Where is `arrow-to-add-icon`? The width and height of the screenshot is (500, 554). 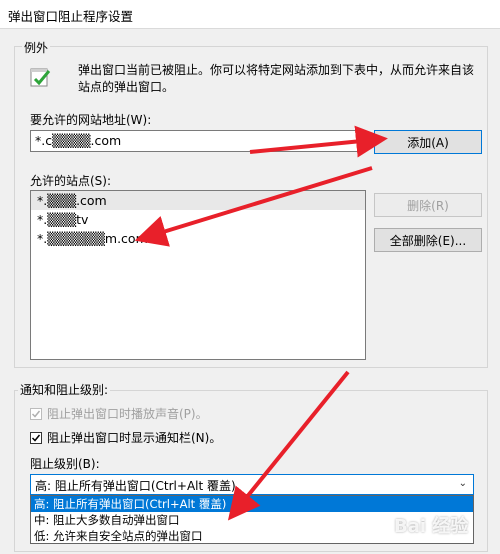 arrow-to-add-icon is located at coordinates (318, 141).